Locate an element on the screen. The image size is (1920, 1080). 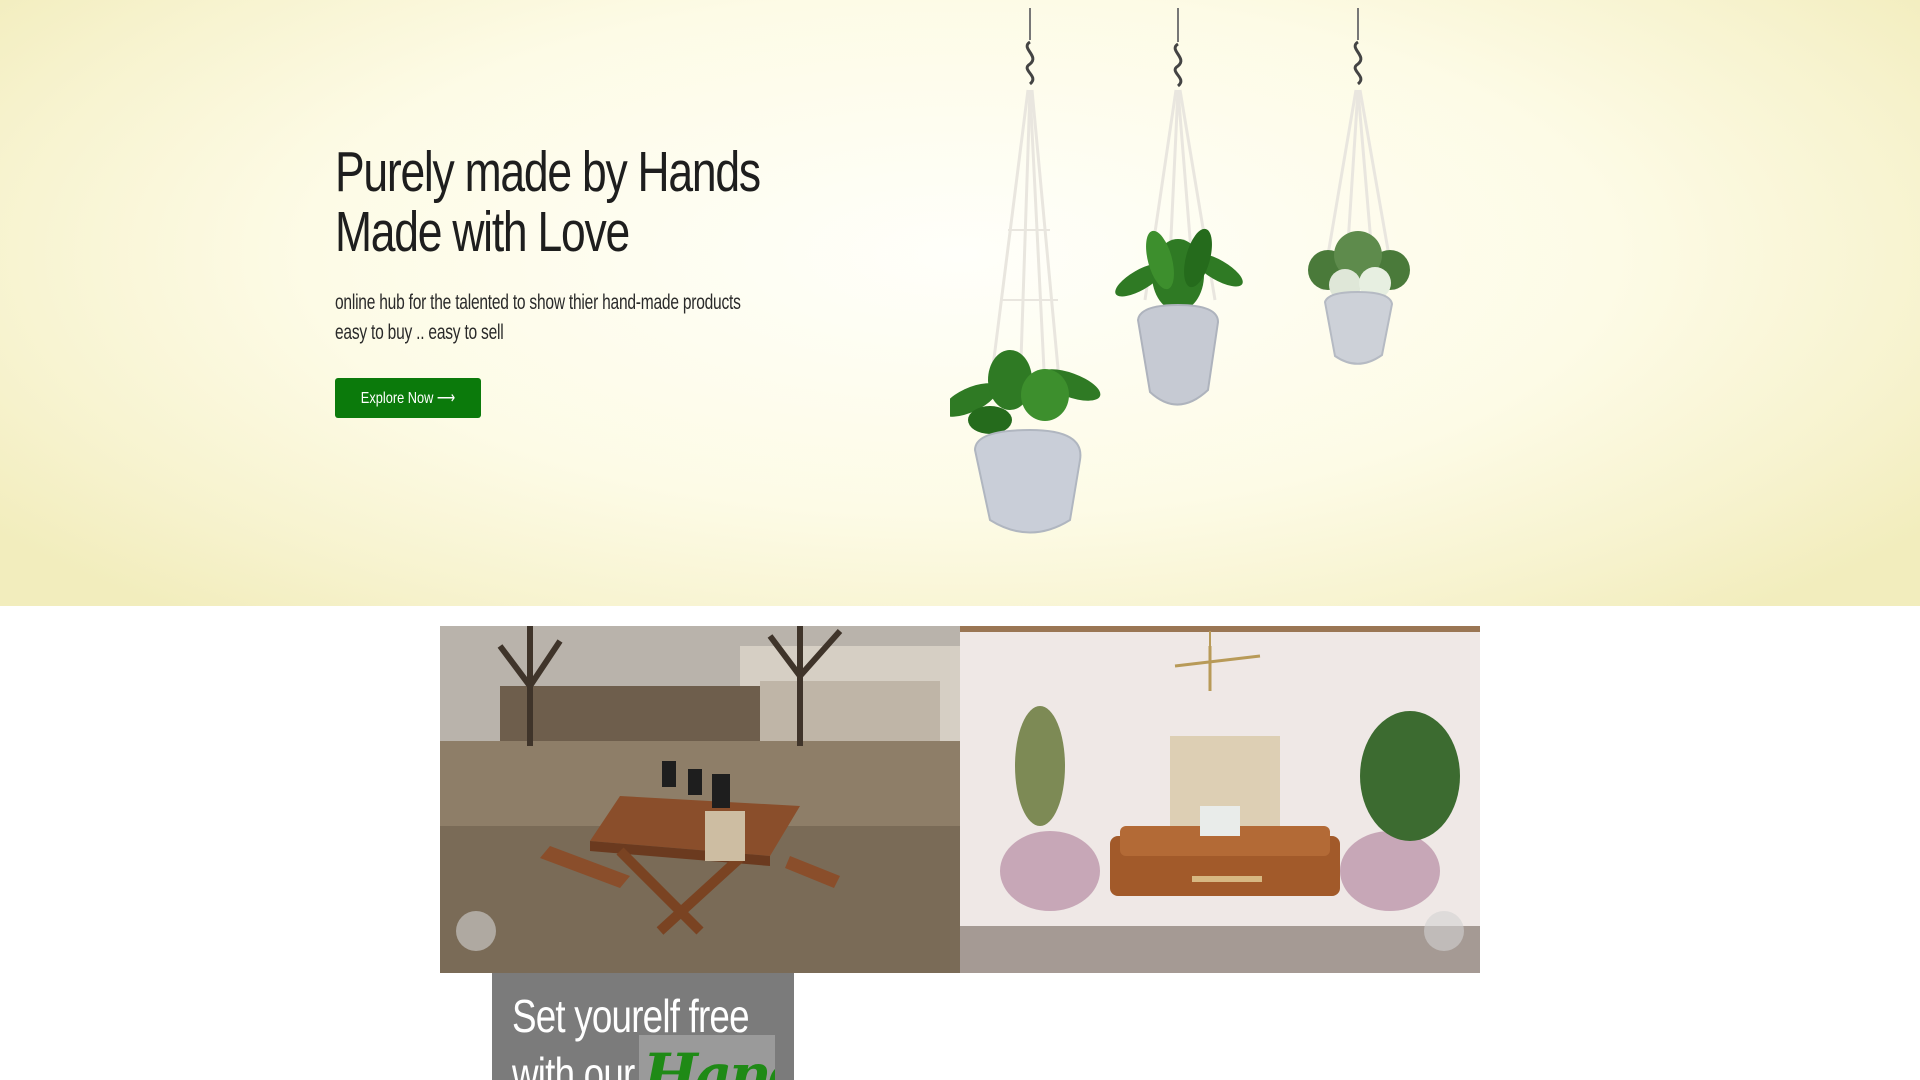
promo-line-2: with our is located at coordinates (573, 1064).